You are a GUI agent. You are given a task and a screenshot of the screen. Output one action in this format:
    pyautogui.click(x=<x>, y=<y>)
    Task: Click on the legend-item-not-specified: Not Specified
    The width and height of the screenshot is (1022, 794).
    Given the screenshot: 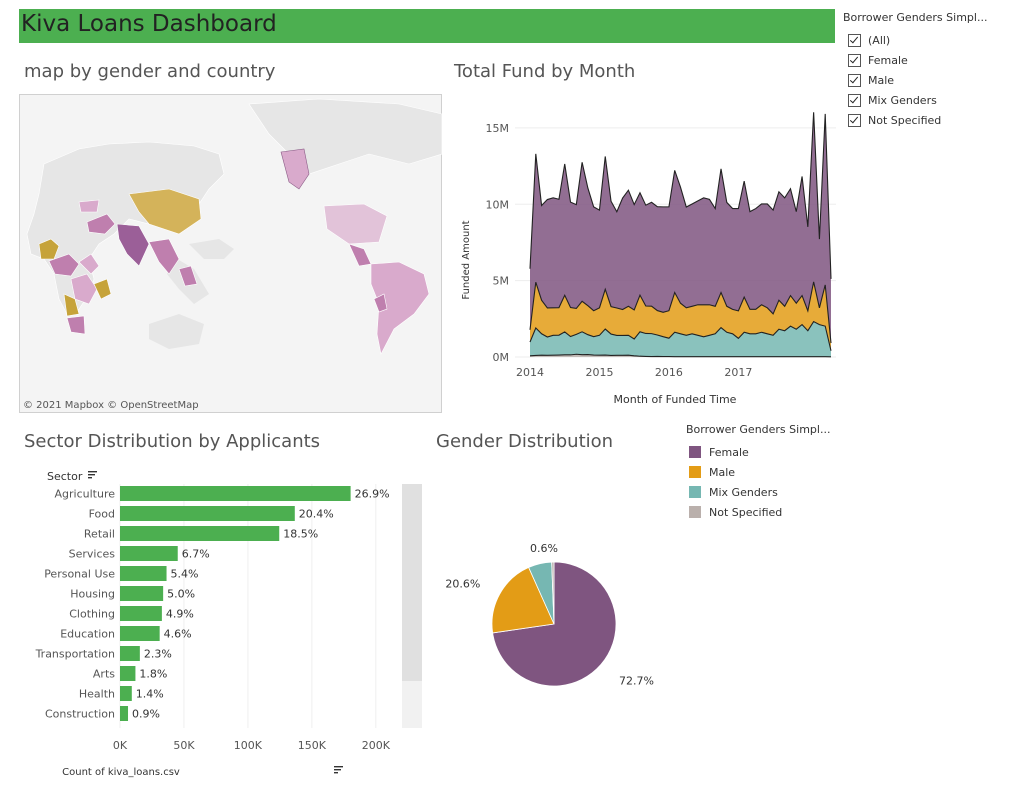 What is the action you would take?
    pyautogui.click(x=758, y=512)
    